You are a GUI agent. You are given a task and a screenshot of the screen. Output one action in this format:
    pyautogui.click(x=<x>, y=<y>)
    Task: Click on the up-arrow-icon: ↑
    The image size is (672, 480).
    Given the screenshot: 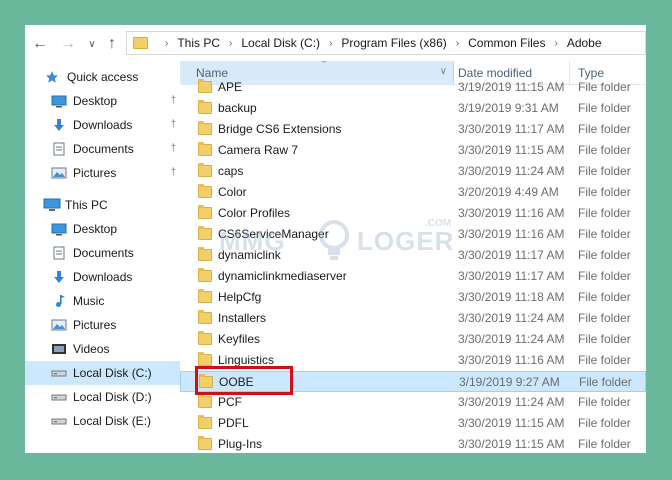 What is the action you would take?
    pyautogui.click(x=112, y=44)
    